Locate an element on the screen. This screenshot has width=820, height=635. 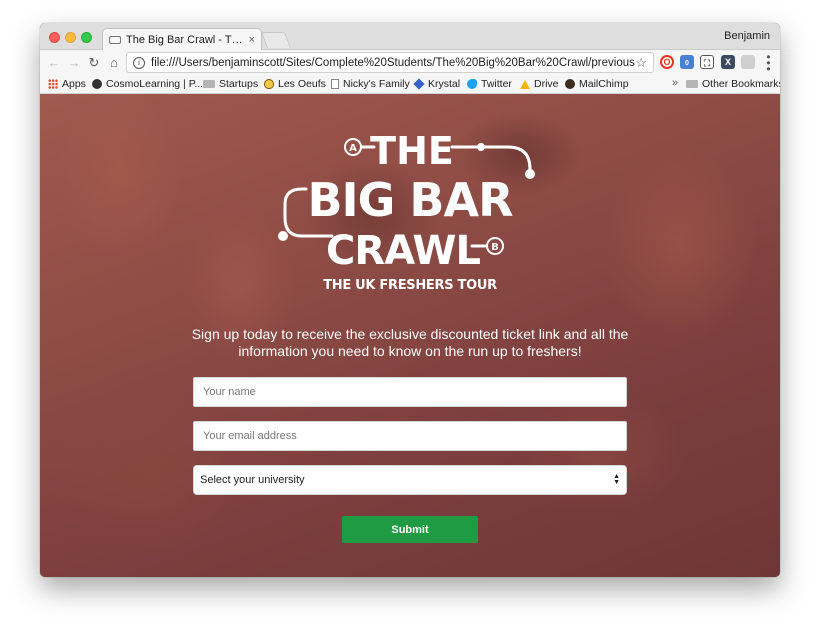
screenshot-extension-icon: ⛶ is located at coordinates (707, 62).